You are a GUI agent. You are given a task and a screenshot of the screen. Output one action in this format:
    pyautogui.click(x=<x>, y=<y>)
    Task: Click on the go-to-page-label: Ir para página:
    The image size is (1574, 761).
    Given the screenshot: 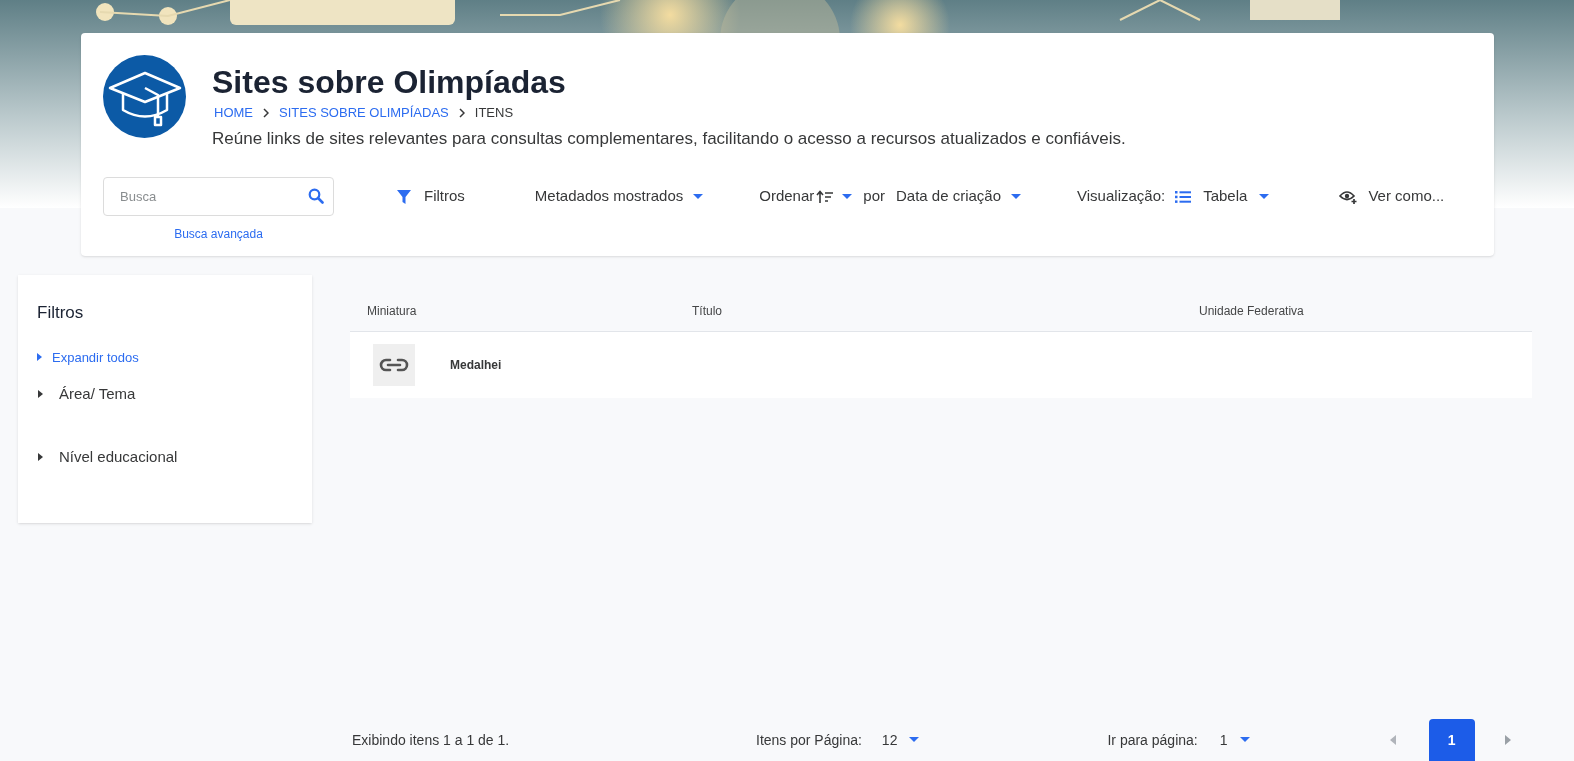 What is the action you would take?
    pyautogui.click(x=1152, y=740)
    